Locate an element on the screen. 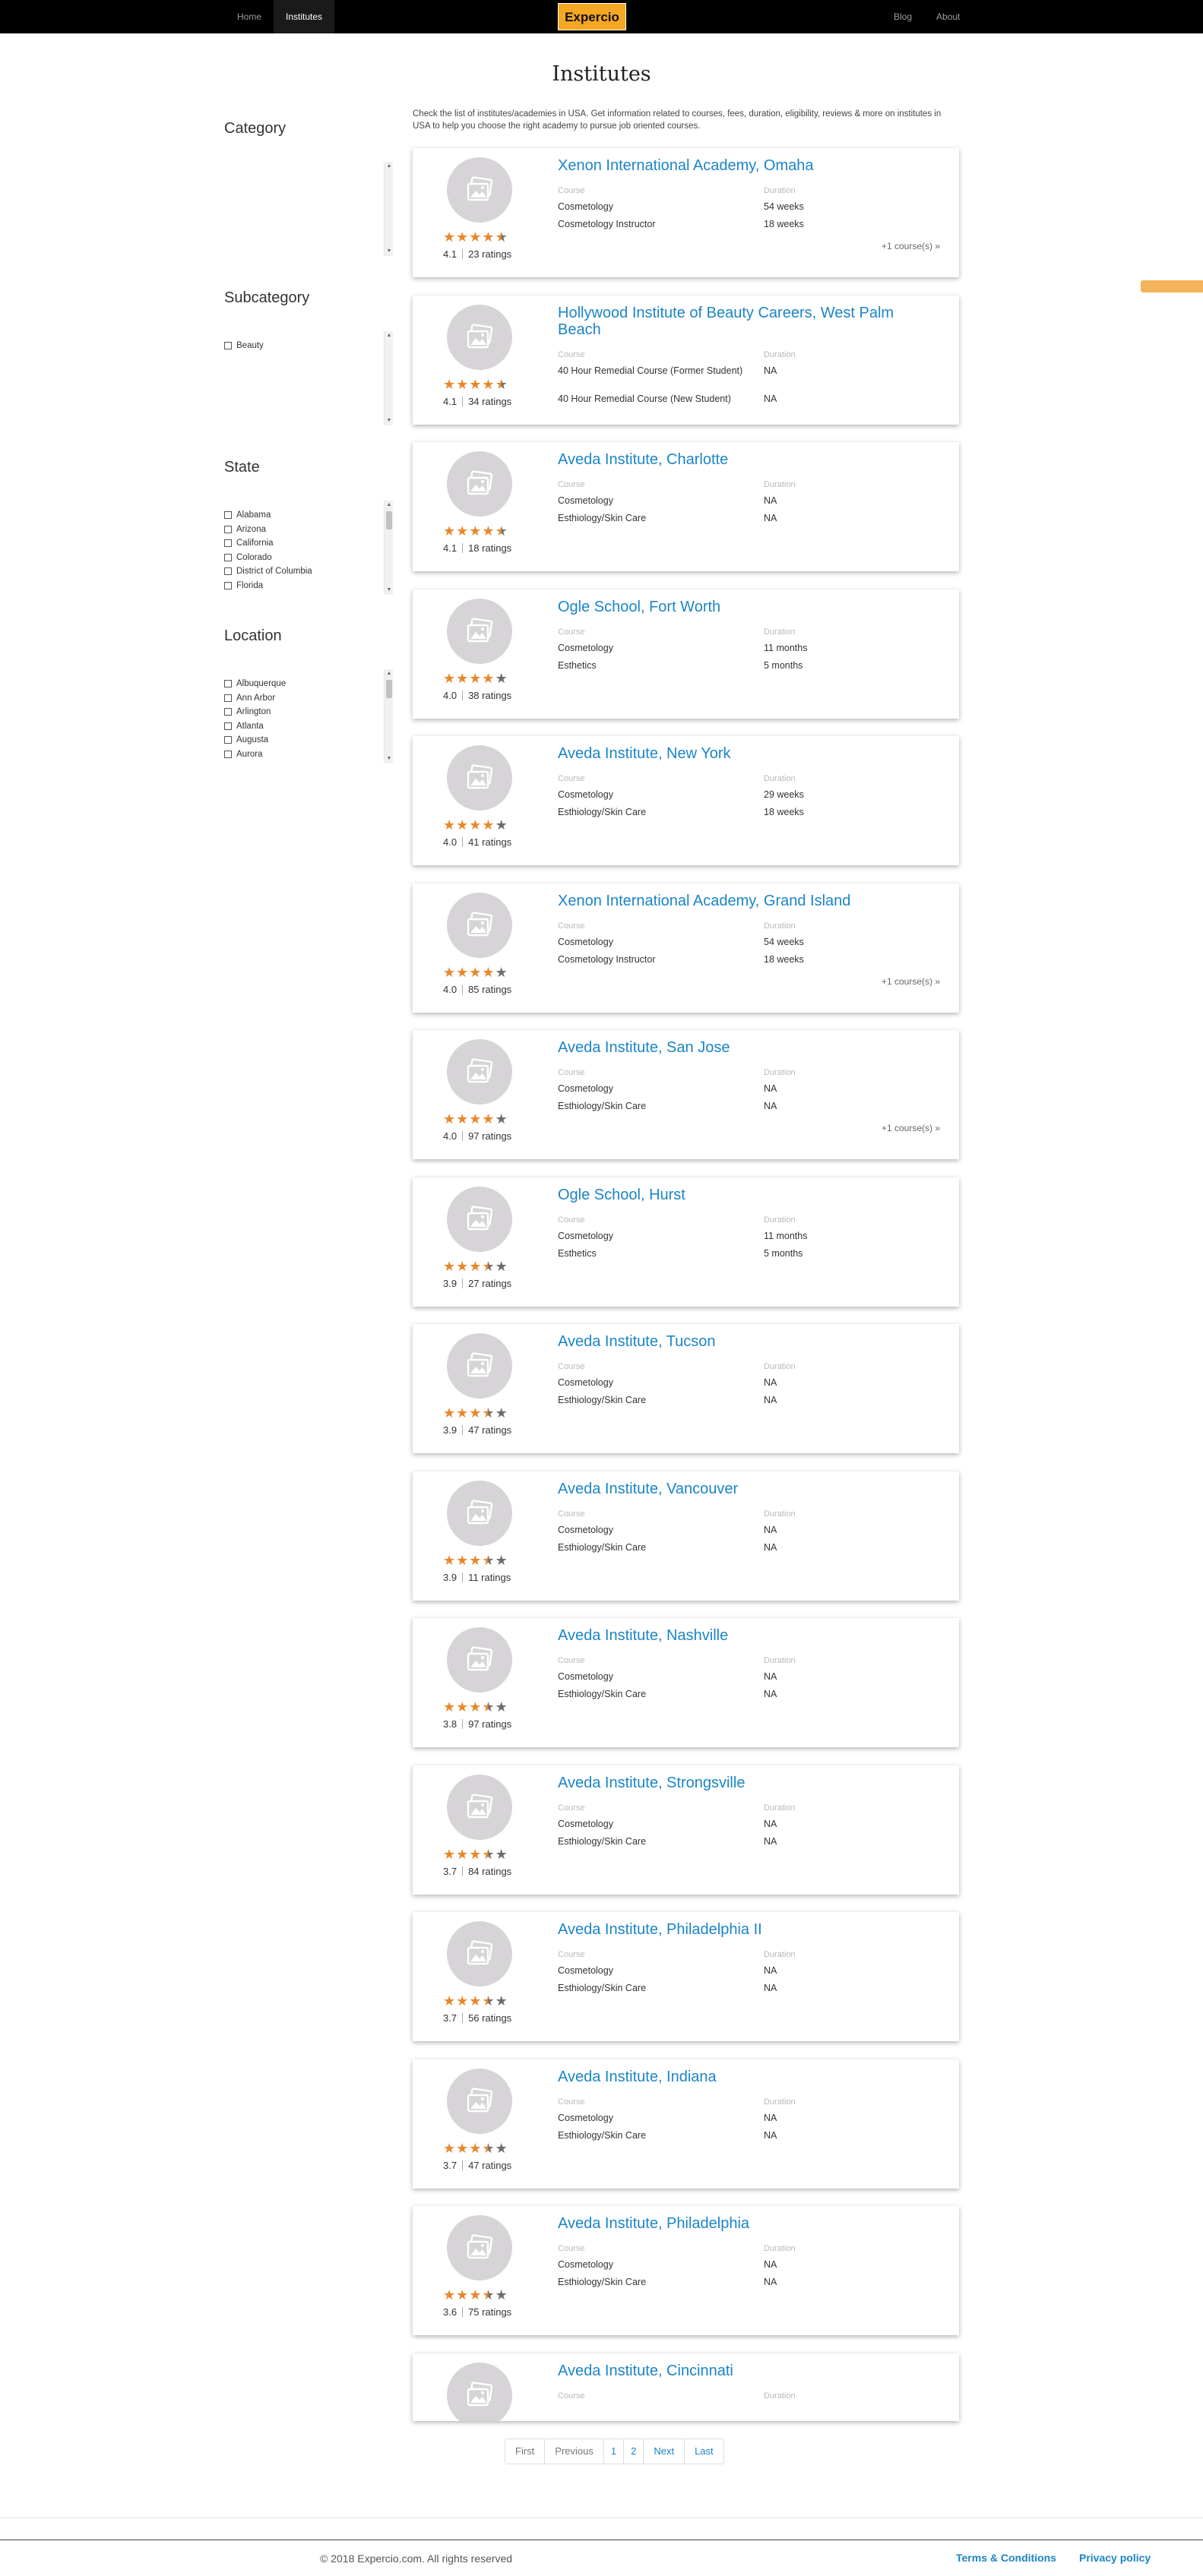  institute-name-link: Ogle School, Fort Worth is located at coordinates (748, 607).